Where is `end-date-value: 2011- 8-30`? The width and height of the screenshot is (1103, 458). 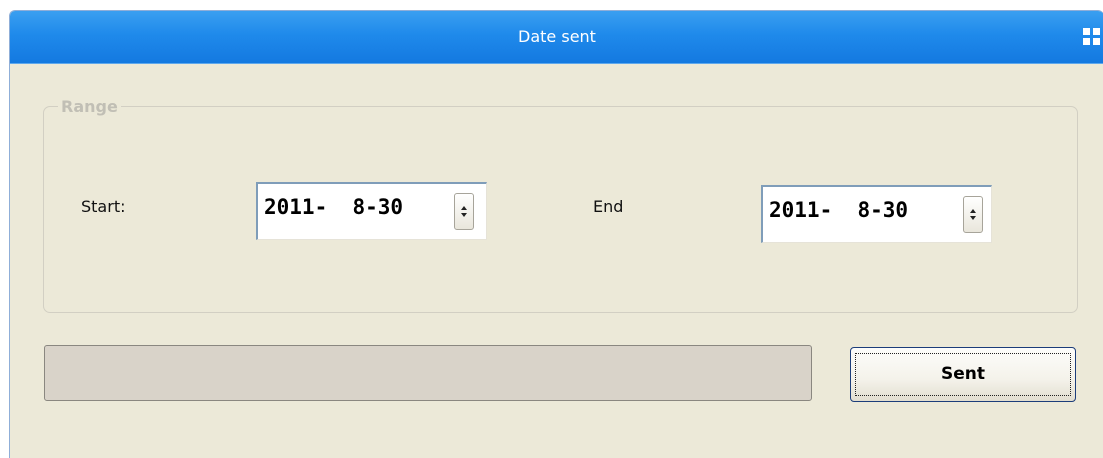 end-date-value: 2011- 8-30 is located at coordinates (838, 210).